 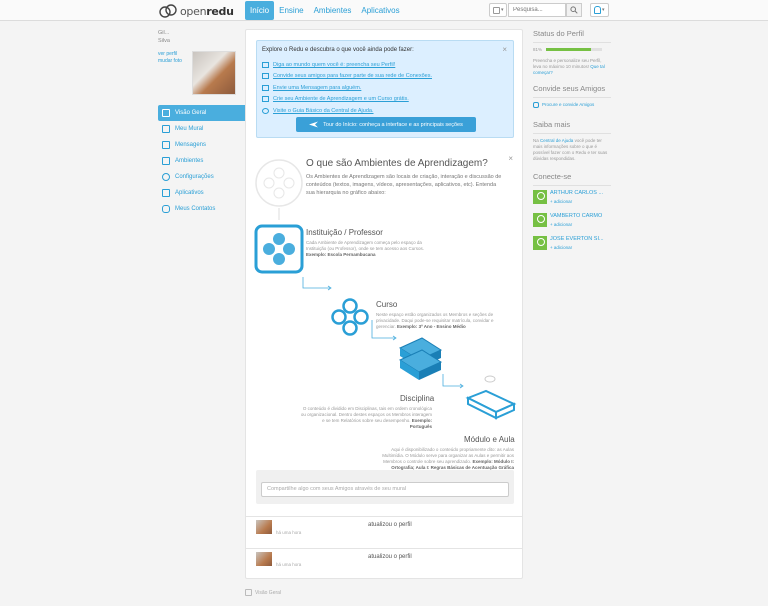 I want to click on gear-icon, so click(x=166, y=177).